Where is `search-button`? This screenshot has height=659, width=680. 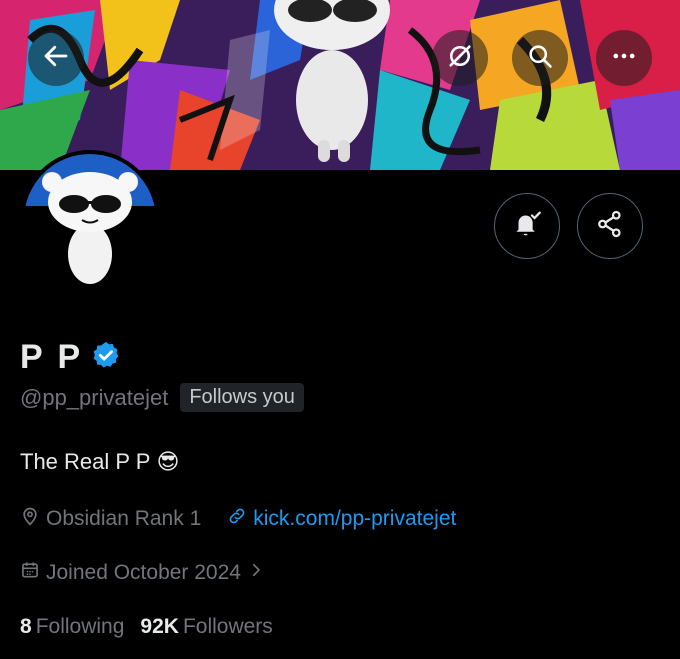
search-button is located at coordinates (540, 58).